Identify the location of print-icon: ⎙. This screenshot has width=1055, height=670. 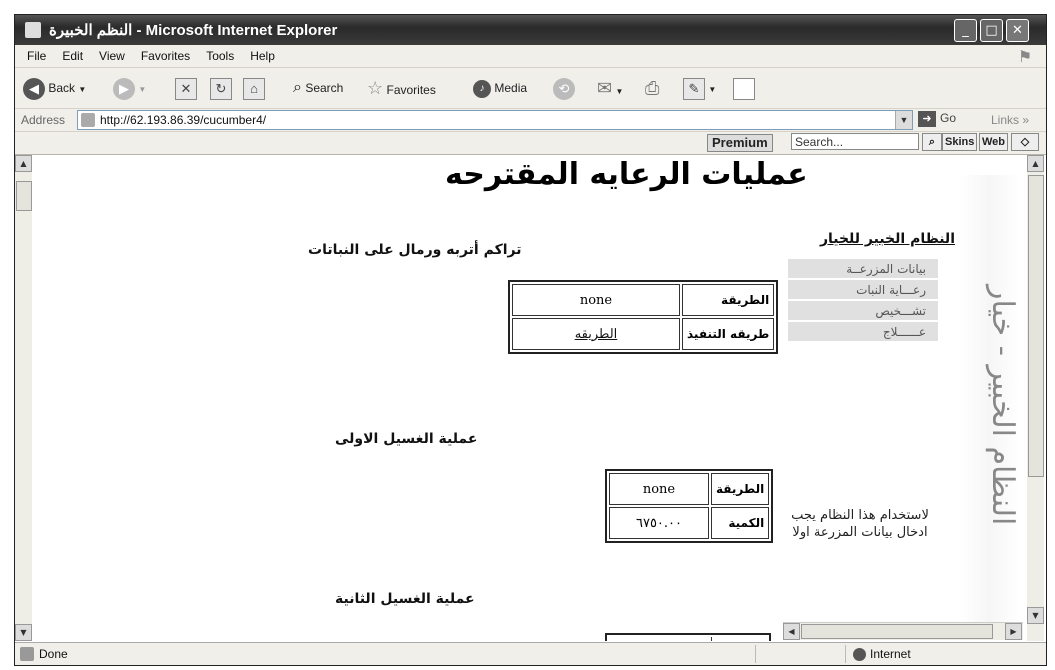
(652, 88).